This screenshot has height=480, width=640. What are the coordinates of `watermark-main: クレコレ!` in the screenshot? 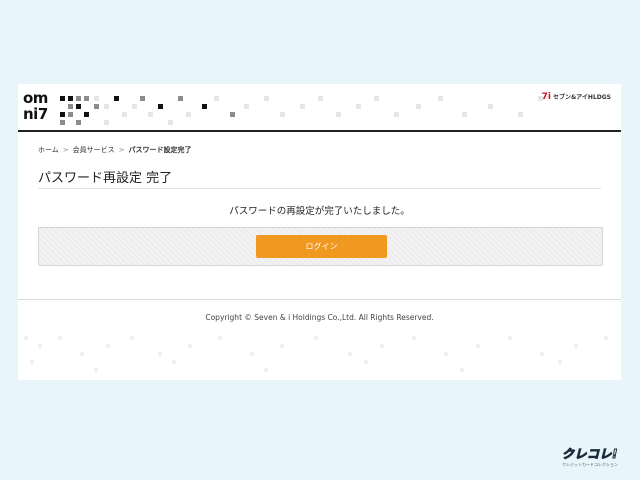 It's located at (590, 454).